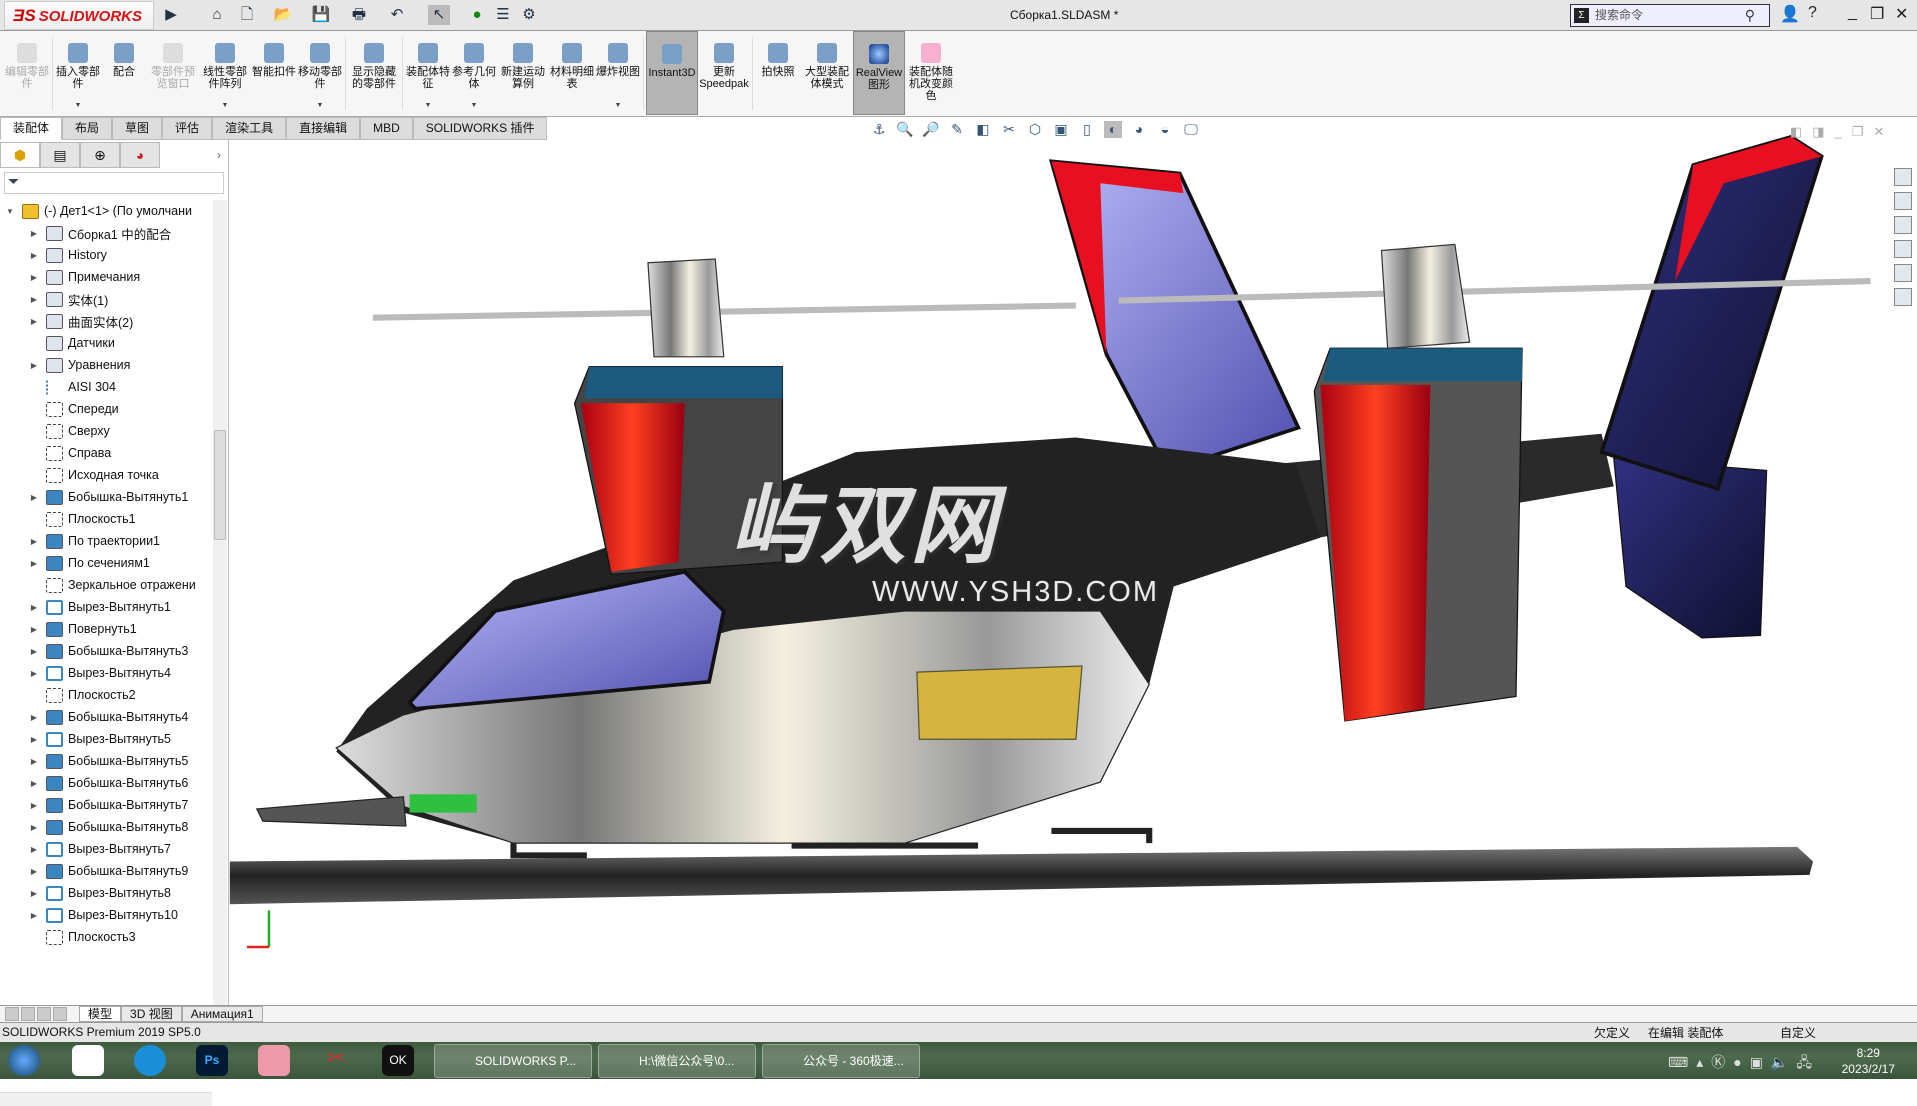 This screenshot has height=1106, width=1917. Describe the element at coordinates (106, 871) in the screenshot. I see `tree-item: ▶ Бобышка-Вытянуть9` at that location.